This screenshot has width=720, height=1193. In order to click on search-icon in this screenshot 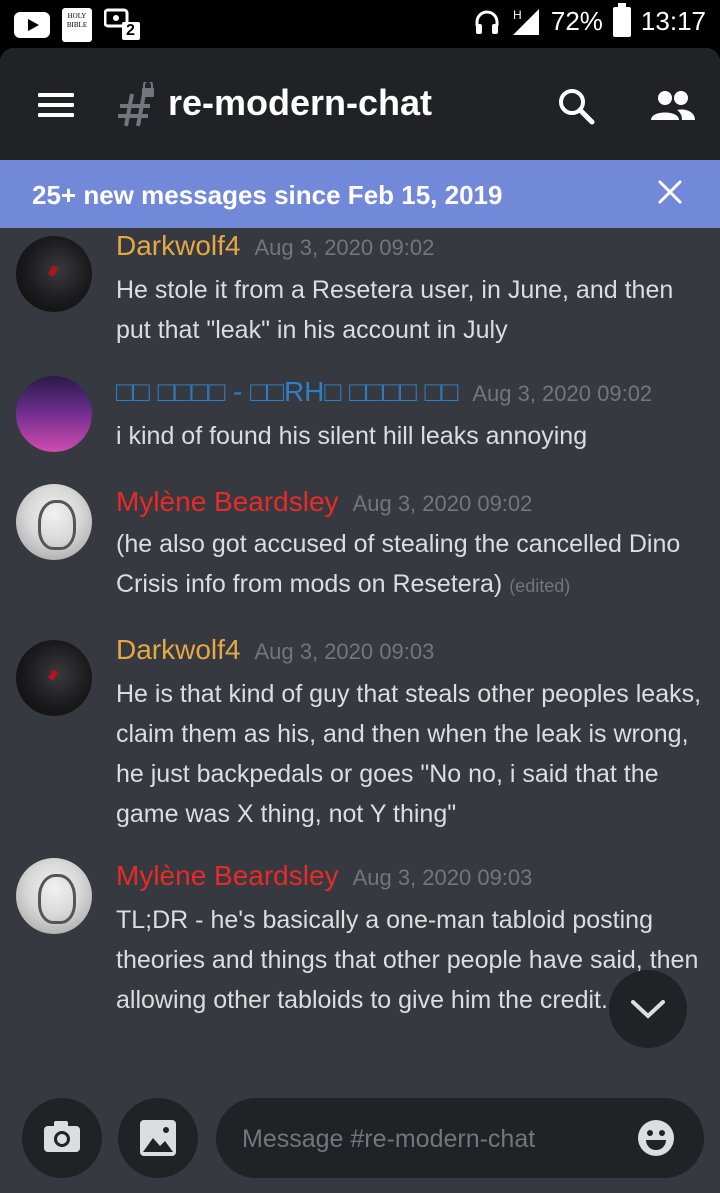, I will do `click(576, 106)`.